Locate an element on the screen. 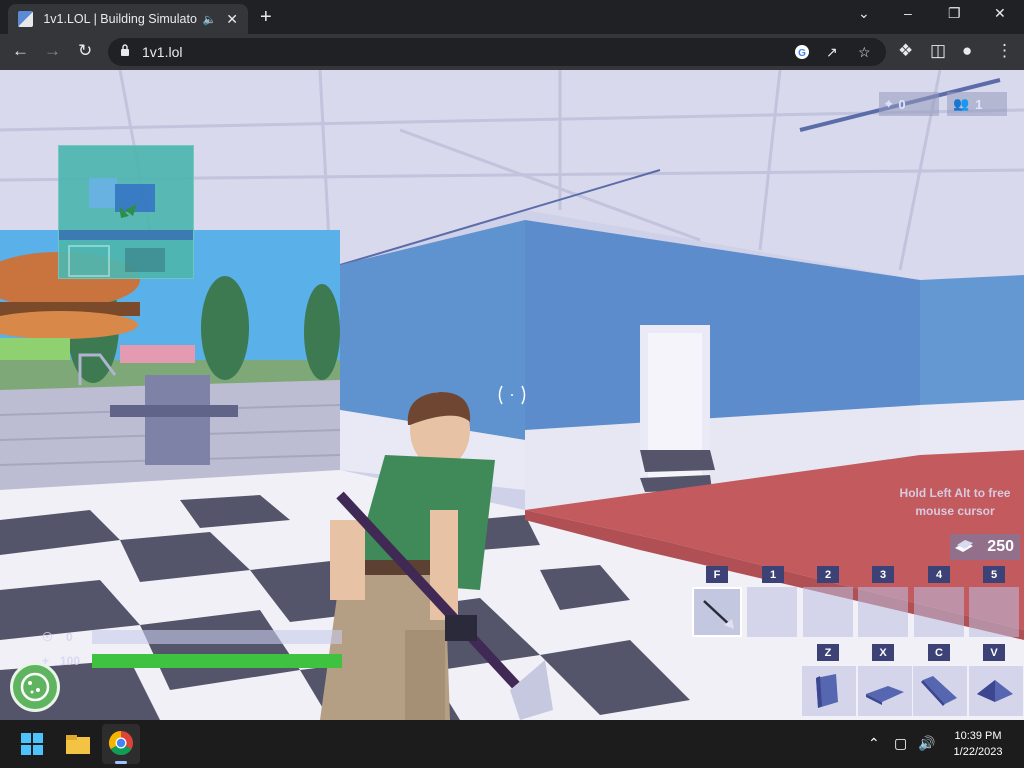  windows-taskbar: ⌃ ▢ 🔊 10:39 PM 1/22/2023 is located at coordinates (512, 744).